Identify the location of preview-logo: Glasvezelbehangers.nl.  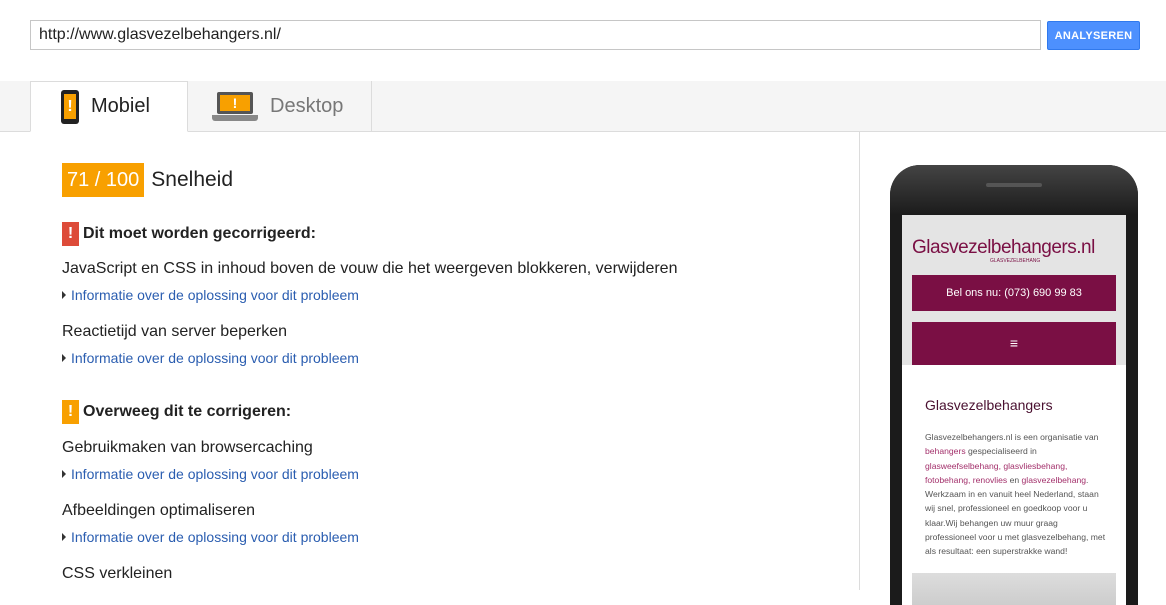
(1003, 247).